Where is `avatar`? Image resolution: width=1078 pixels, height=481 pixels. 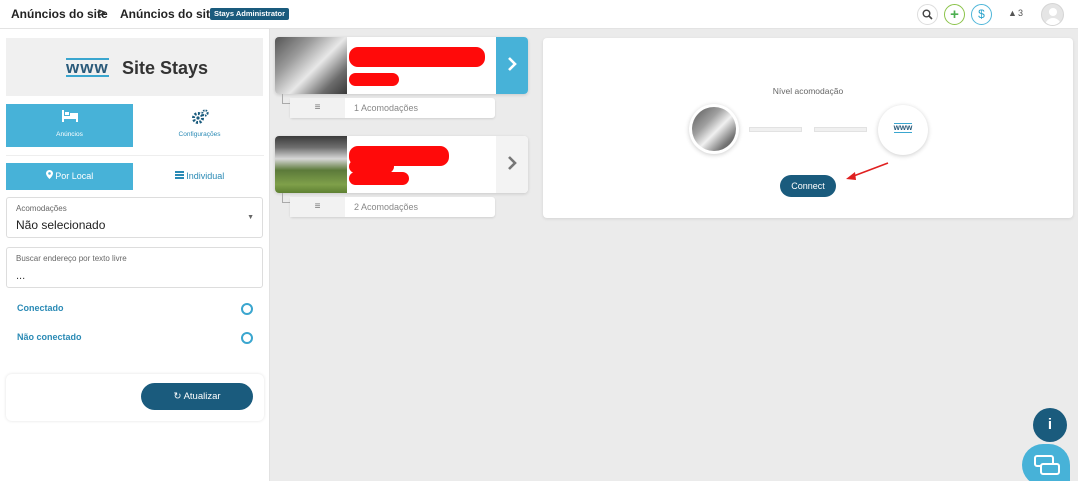 avatar is located at coordinates (1052, 14).